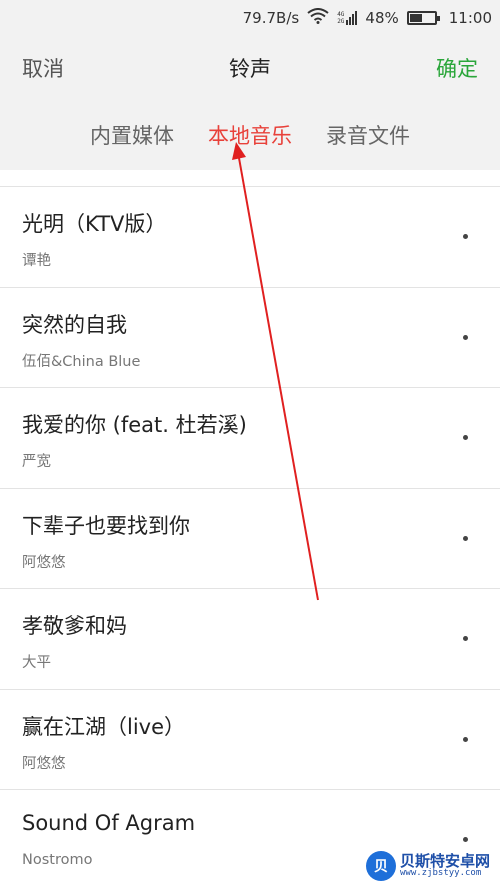 The width and height of the screenshot is (500, 889). What do you see at coordinates (134, 425) in the screenshot?
I see `song-name: 我爱的你 (feat. 杜若溪)` at bounding box center [134, 425].